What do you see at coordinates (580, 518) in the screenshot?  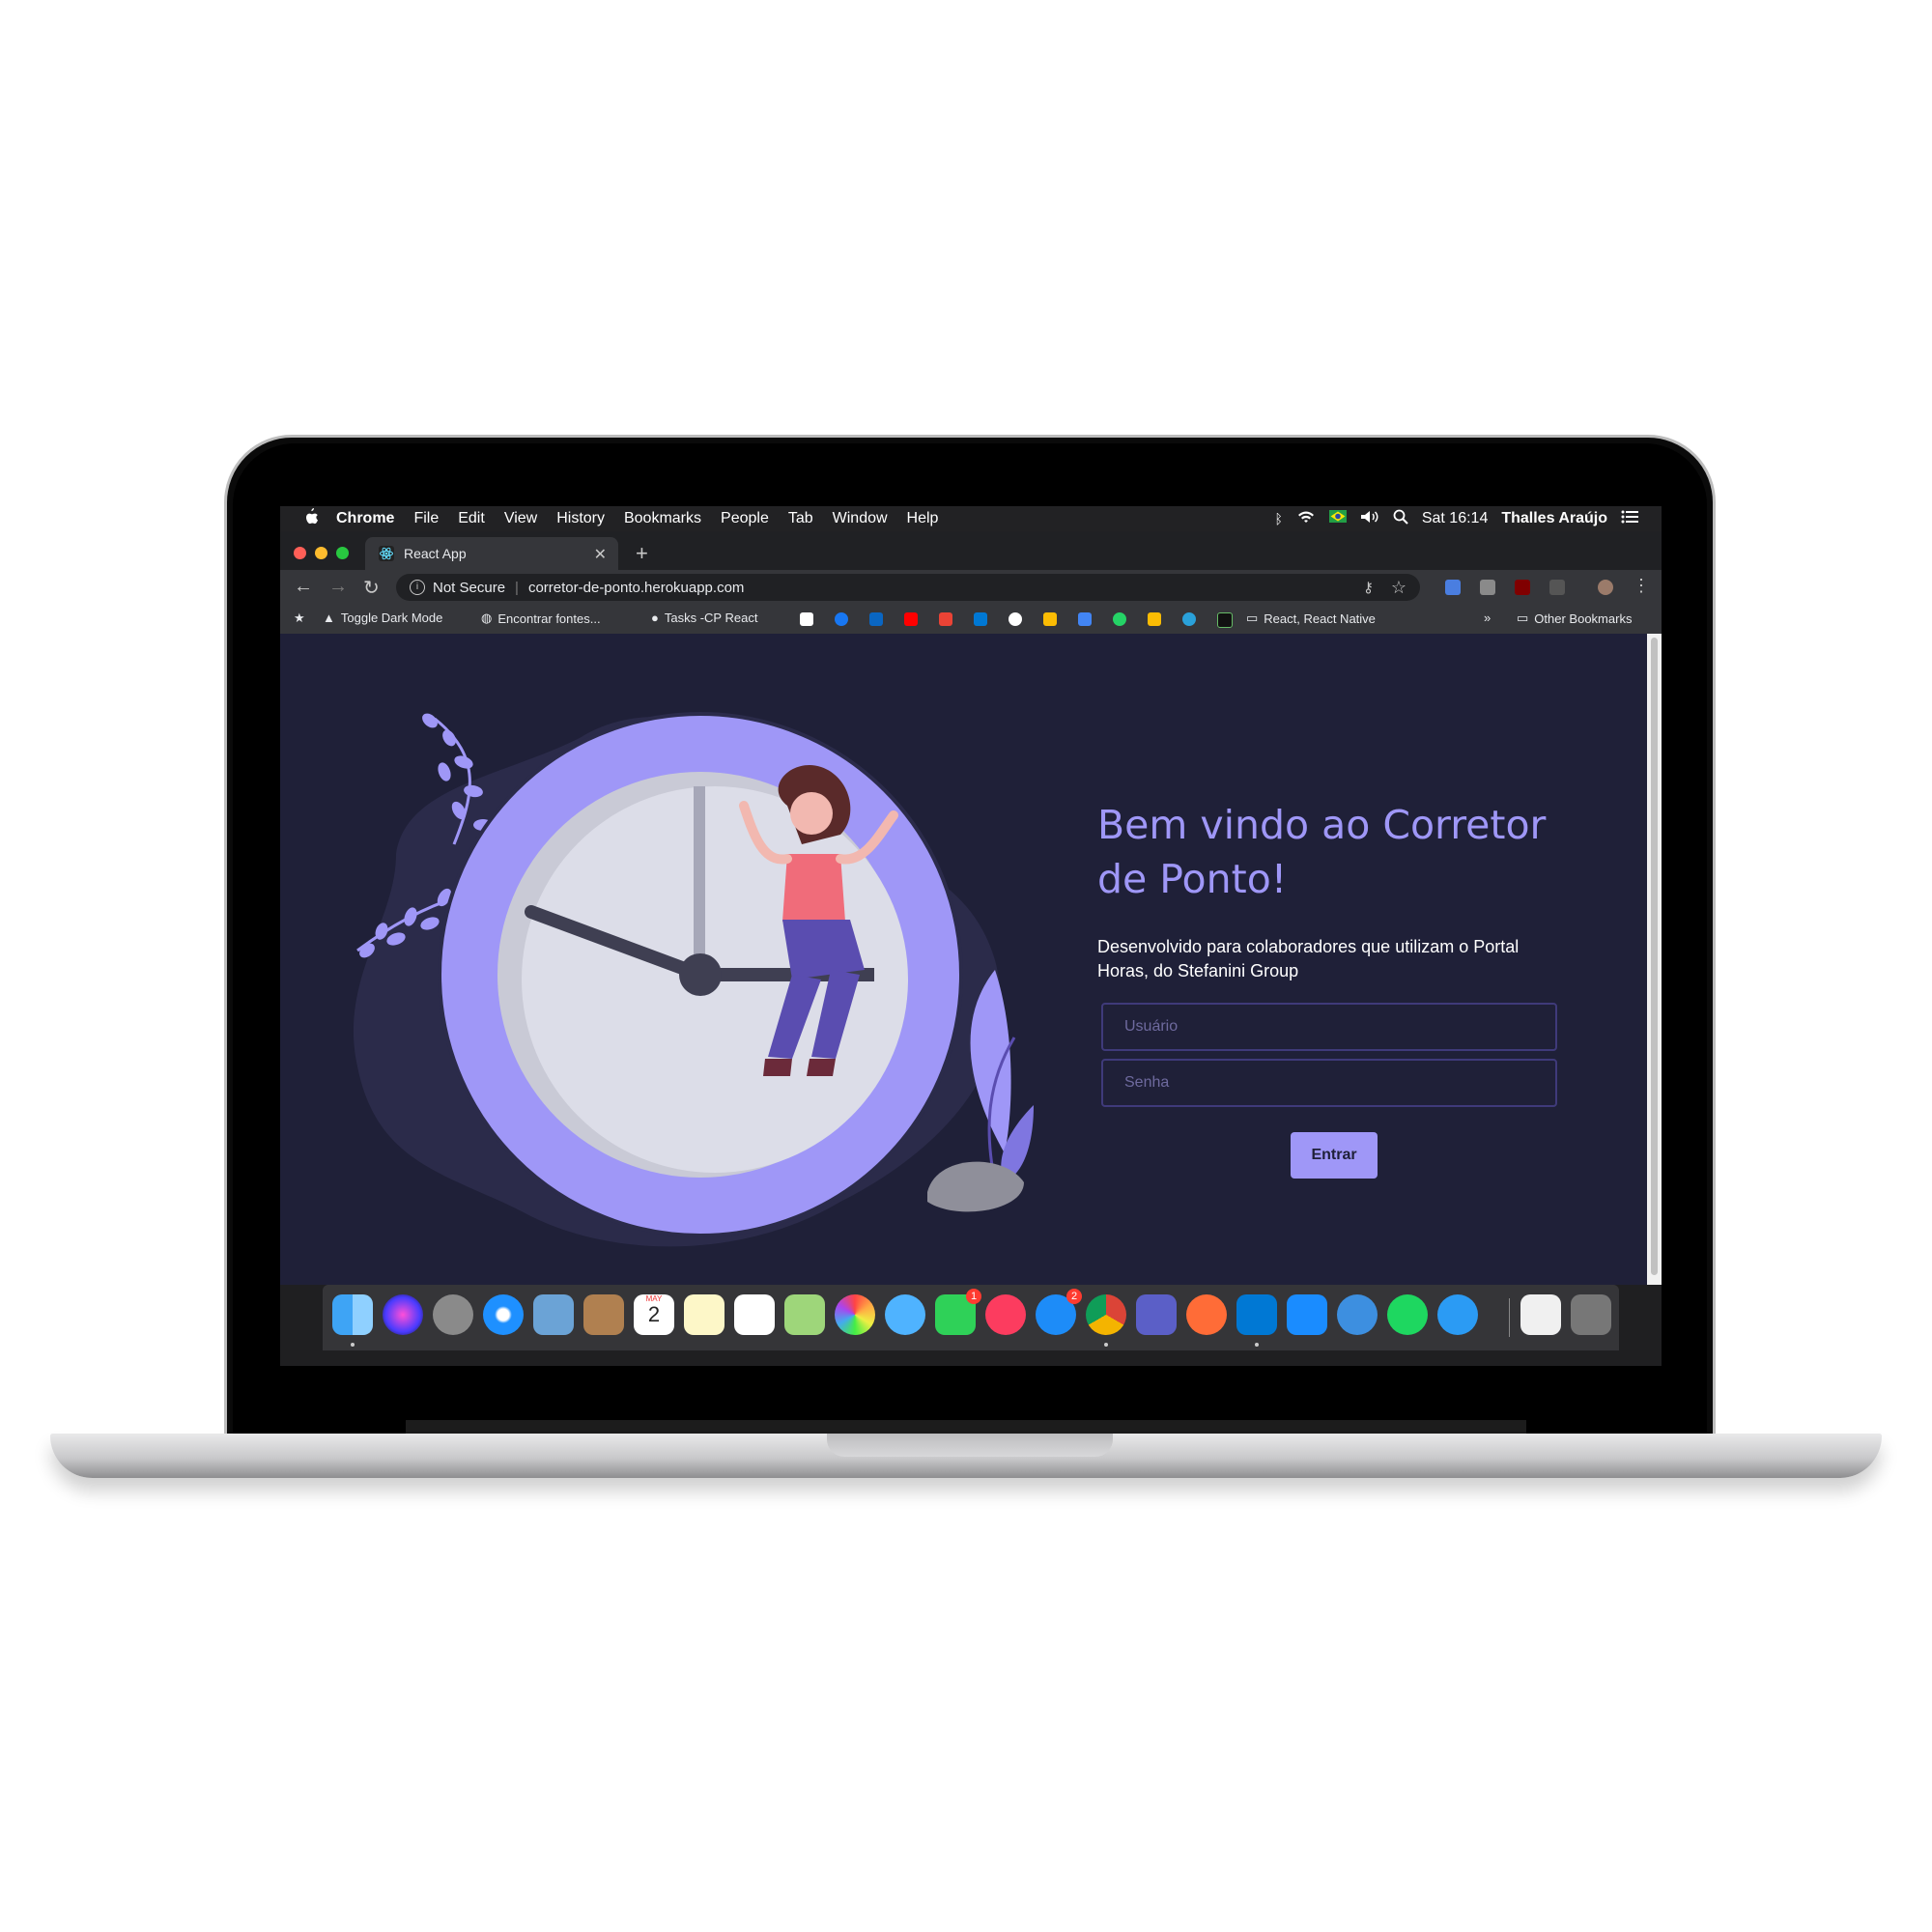 I see `menu-history: History` at bounding box center [580, 518].